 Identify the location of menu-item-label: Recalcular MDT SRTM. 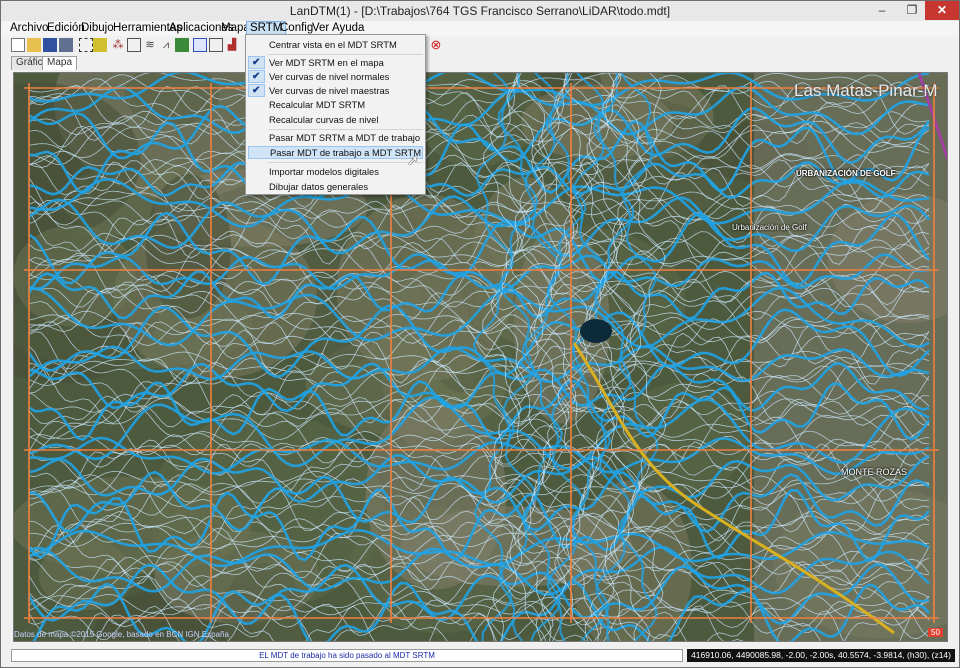
(317, 104).